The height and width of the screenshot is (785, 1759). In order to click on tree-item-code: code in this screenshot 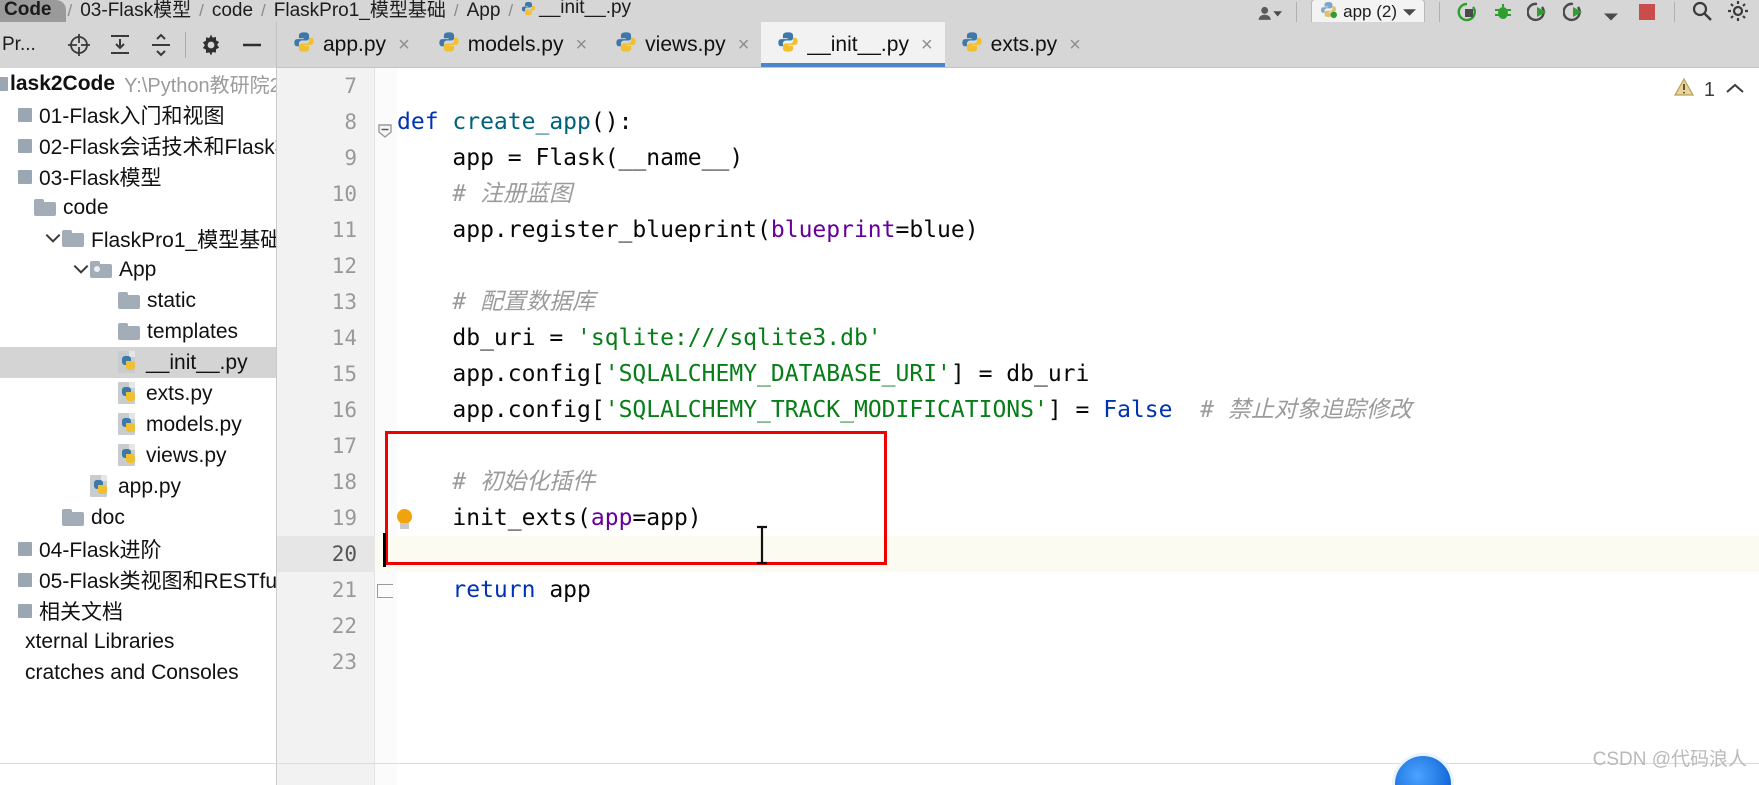, I will do `click(138, 207)`.